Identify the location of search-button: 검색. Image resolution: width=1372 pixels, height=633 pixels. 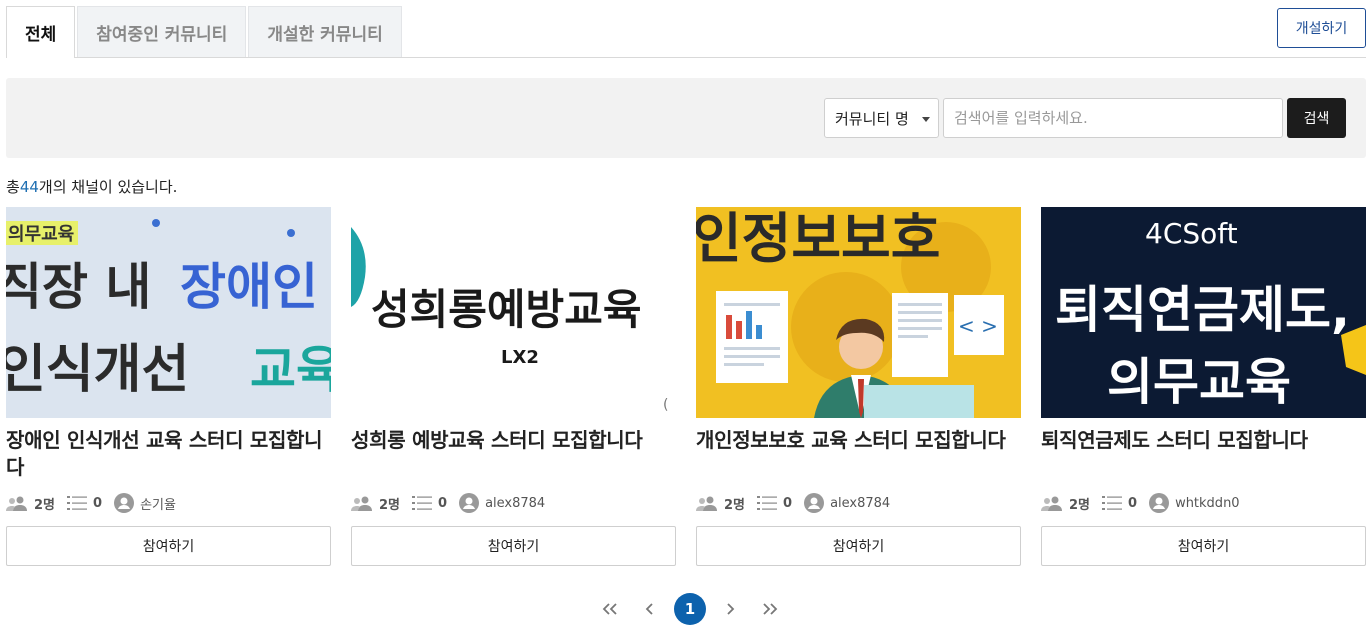
(1316, 118).